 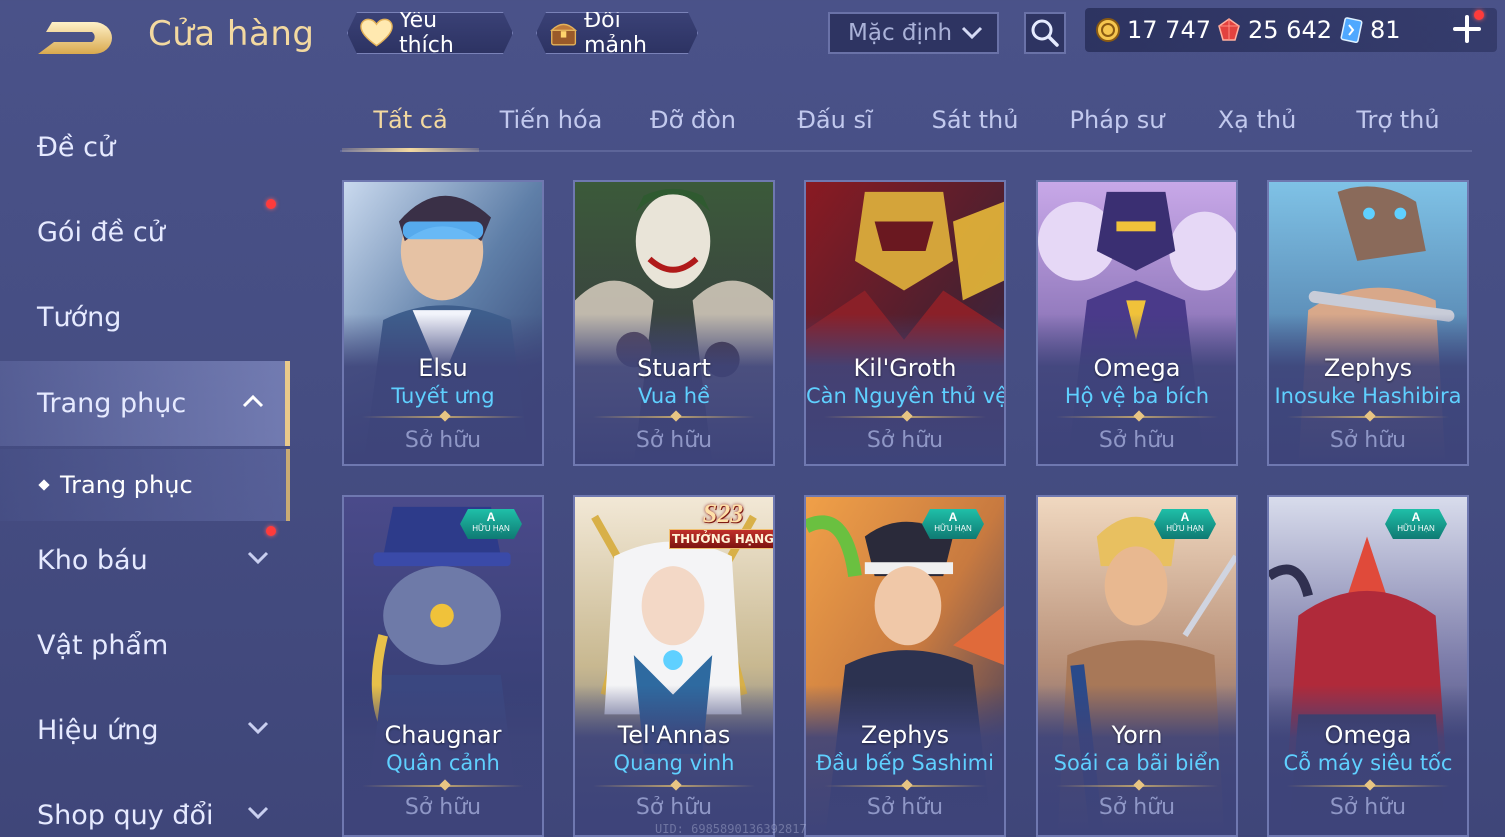 I want to click on tab-all: Tất cả, so click(x=410, y=128).